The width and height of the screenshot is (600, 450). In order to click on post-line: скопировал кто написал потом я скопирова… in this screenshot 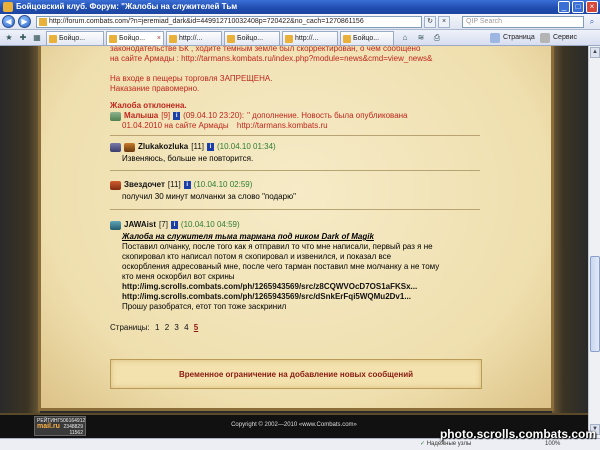, I will do `click(257, 256)`.